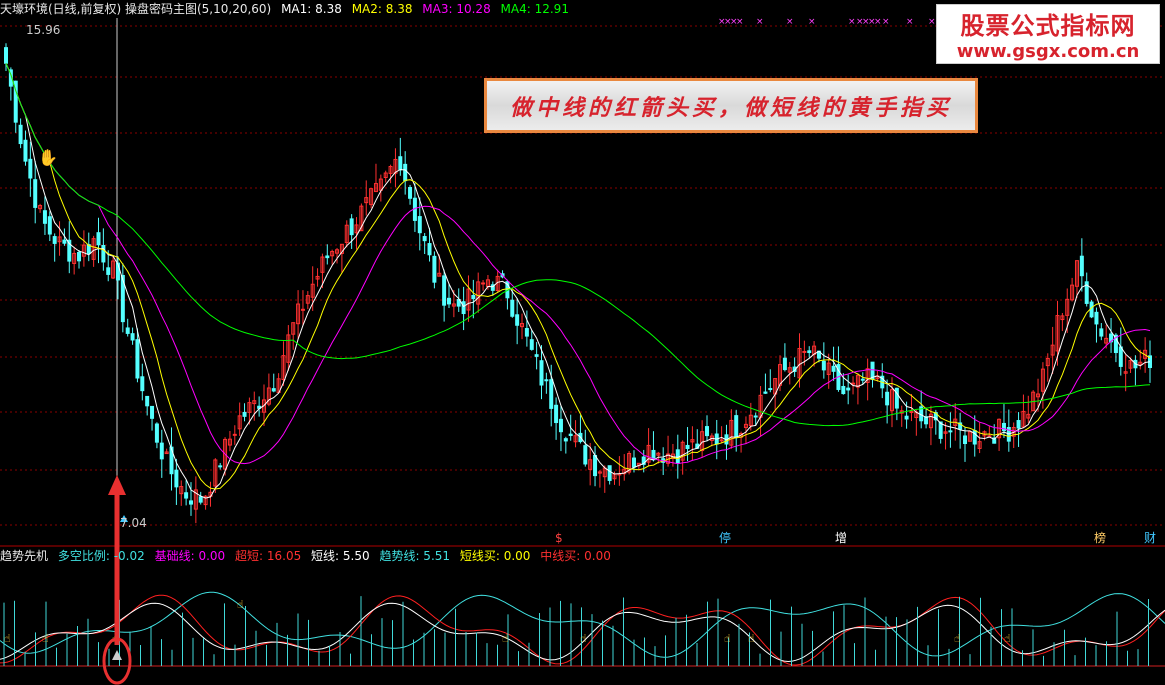  What do you see at coordinates (117, 661) in the screenshot?
I see `buy-signal-circle` at bounding box center [117, 661].